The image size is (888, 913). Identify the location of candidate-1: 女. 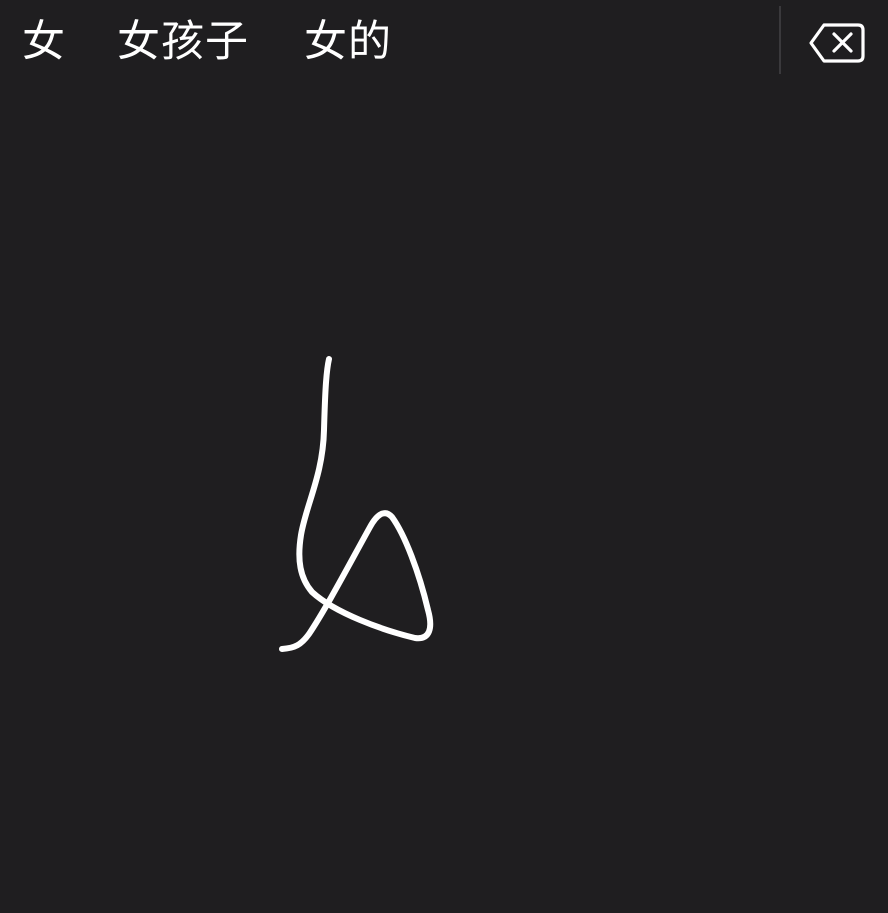
(44, 42).